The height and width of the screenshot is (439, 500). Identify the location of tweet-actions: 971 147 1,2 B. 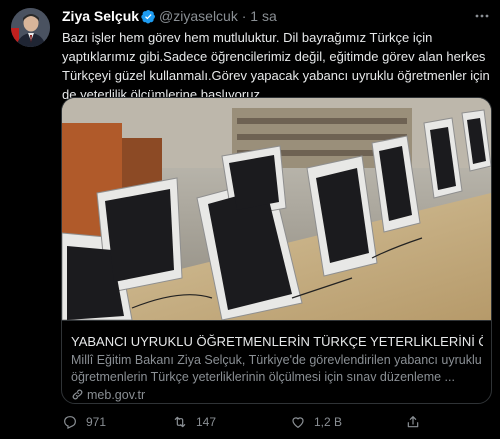
(250, 424).